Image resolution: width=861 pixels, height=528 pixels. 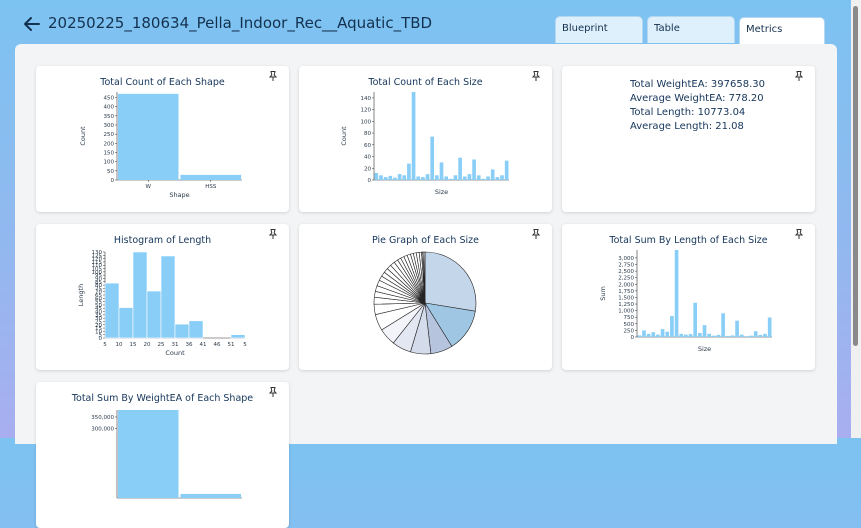 What do you see at coordinates (626, 298) in the screenshot?
I see `y-tick-label: 1,500` at bounding box center [626, 298].